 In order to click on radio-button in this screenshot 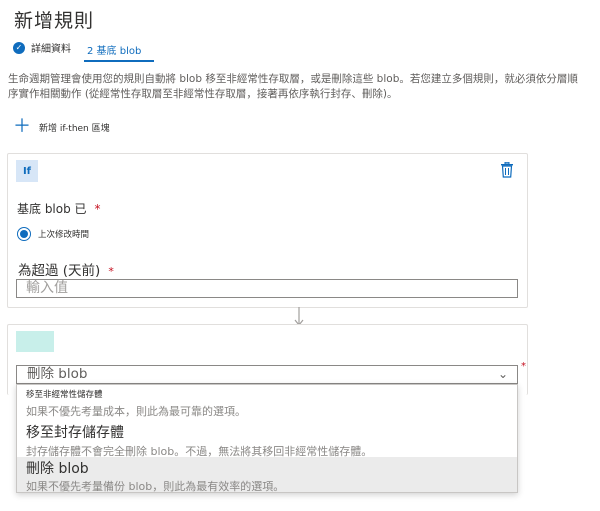, I will do `click(24, 234)`.